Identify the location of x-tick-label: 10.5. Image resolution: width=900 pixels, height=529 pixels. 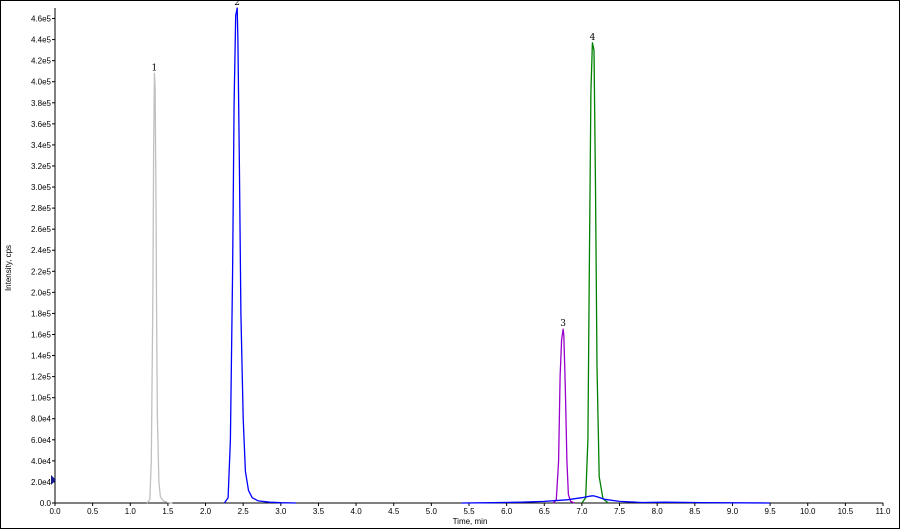
(846, 511).